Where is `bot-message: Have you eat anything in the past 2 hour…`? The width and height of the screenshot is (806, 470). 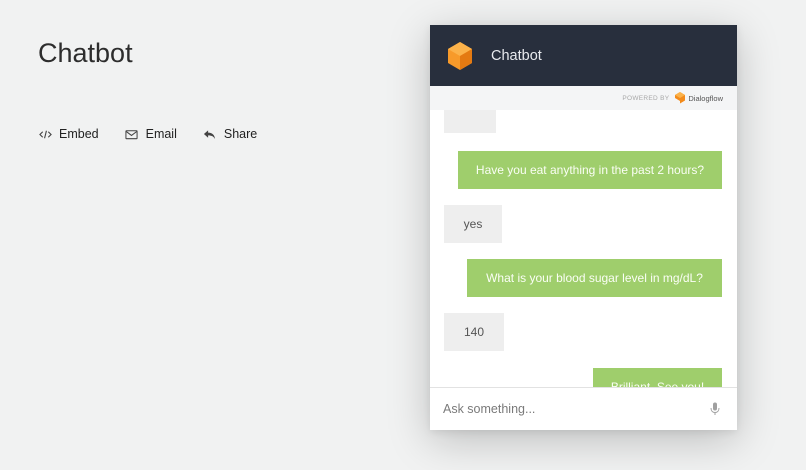 bot-message: Have you eat anything in the past 2 hour… is located at coordinates (590, 170).